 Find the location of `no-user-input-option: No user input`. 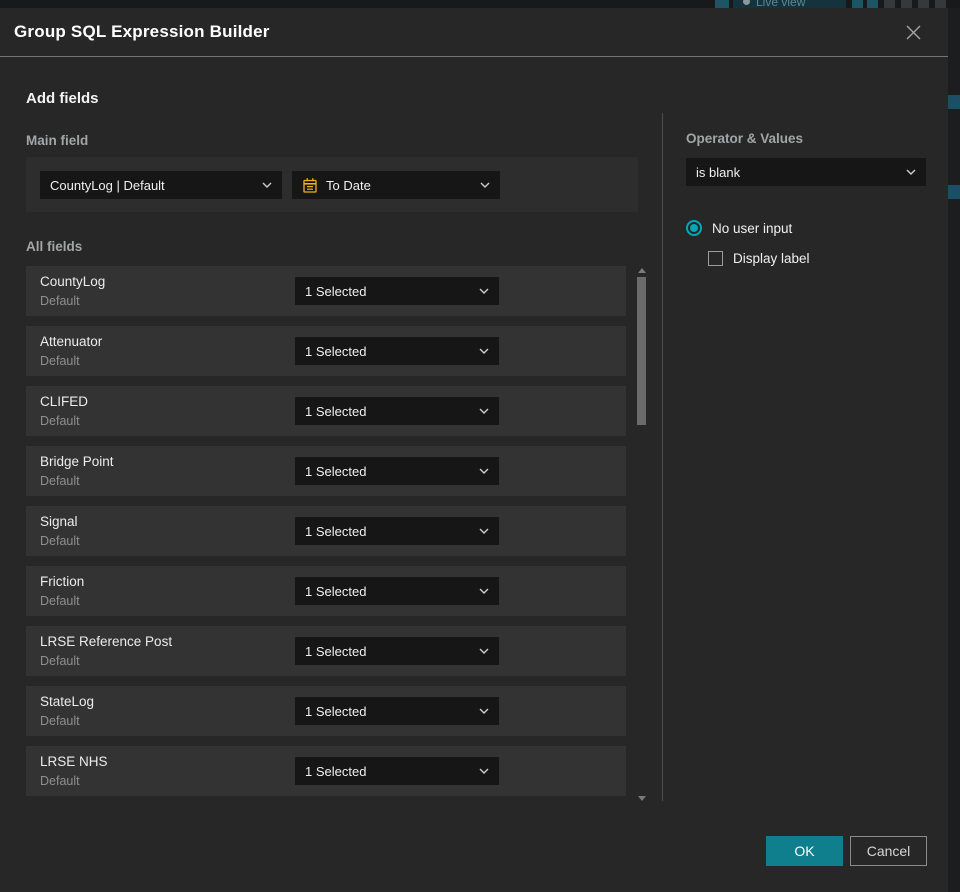

no-user-input-option: No user input is located at coordinates (739, 228).